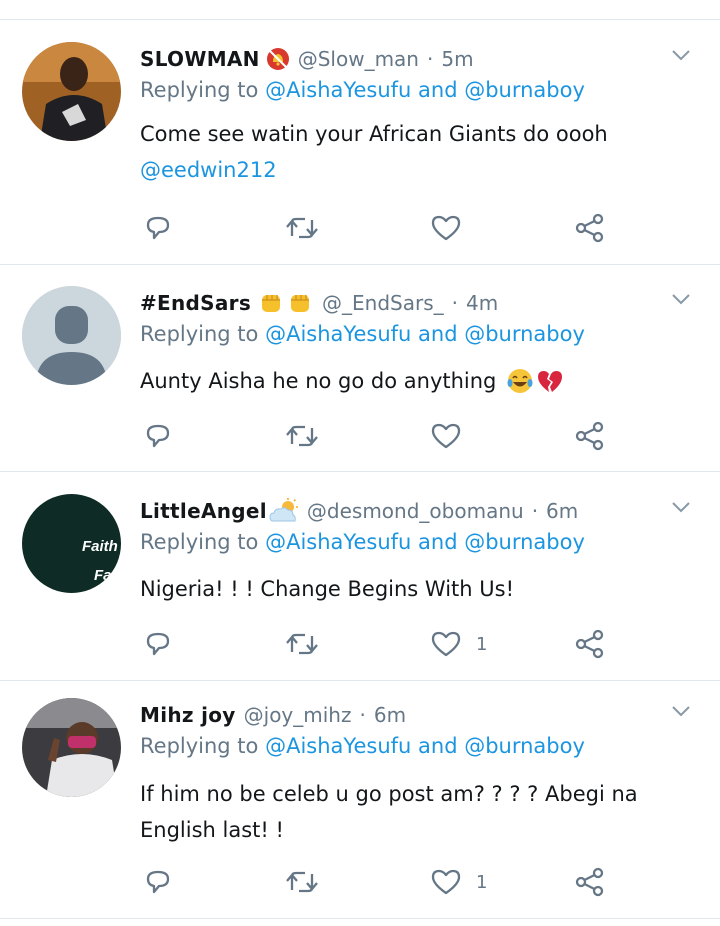  What do you see at coordinates (420, 170) in the screenshot?
I see `mention-link: @eedwin212` at bounding box center [420, 170].